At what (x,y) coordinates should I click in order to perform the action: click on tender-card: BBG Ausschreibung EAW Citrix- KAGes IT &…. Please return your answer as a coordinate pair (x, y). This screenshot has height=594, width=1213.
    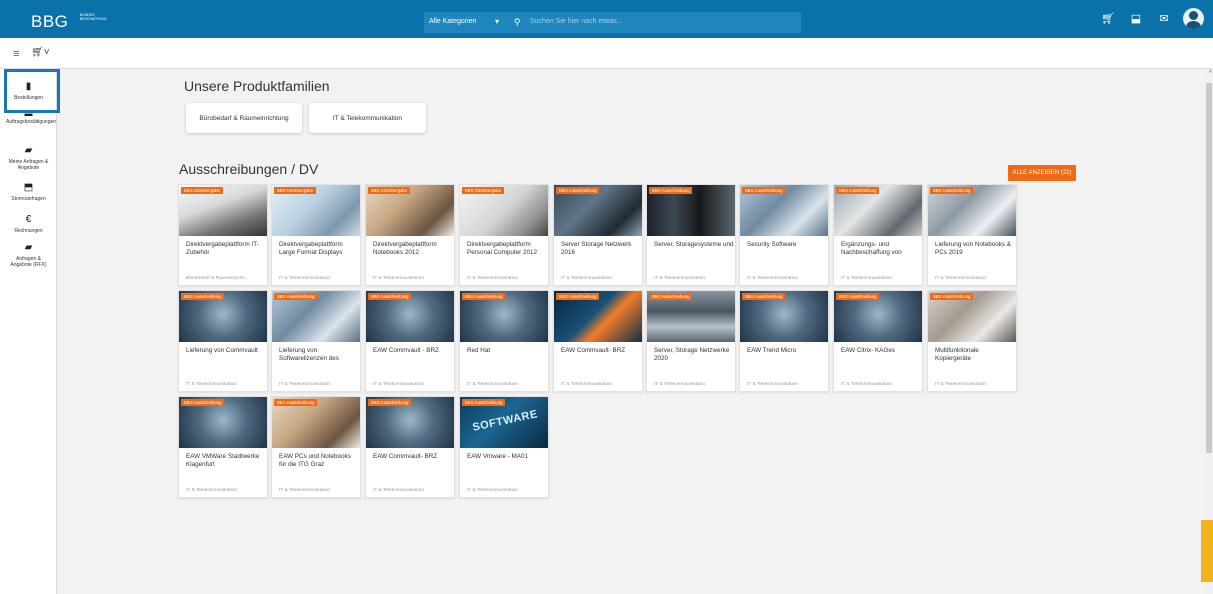
    Looking at the image, I should click on (878, 341).